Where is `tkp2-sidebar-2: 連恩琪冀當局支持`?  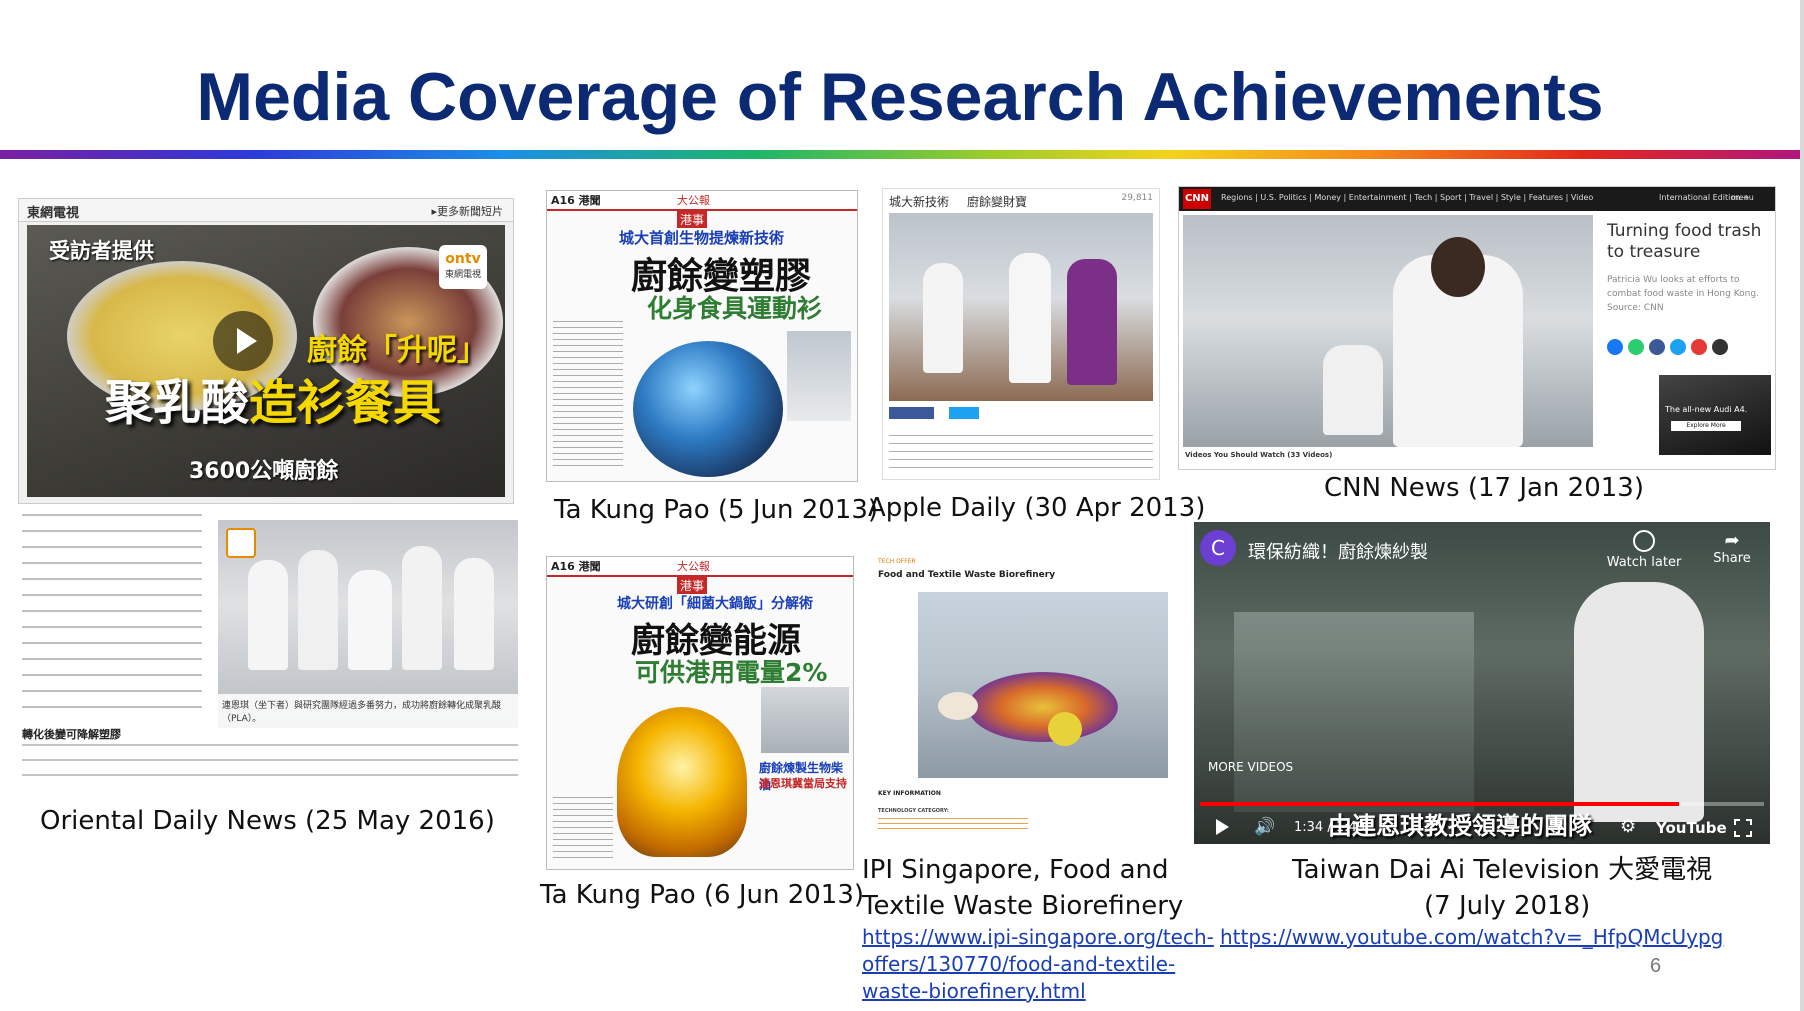
tkp2-sidebar-2: 連恩琪冀當局支持 is located at coordinates (803, 783).